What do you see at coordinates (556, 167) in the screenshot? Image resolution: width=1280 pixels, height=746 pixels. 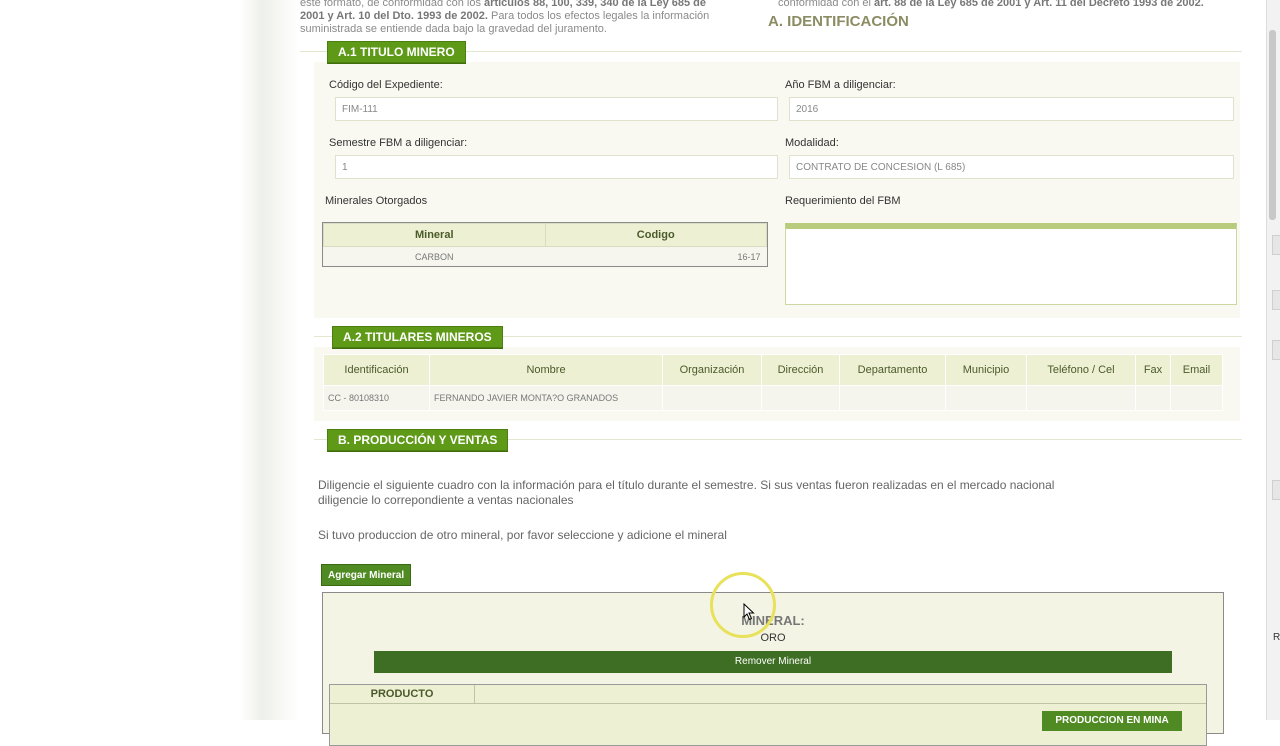 I see `semestre-fbm-field: 1` at bounding box center [556, 167].